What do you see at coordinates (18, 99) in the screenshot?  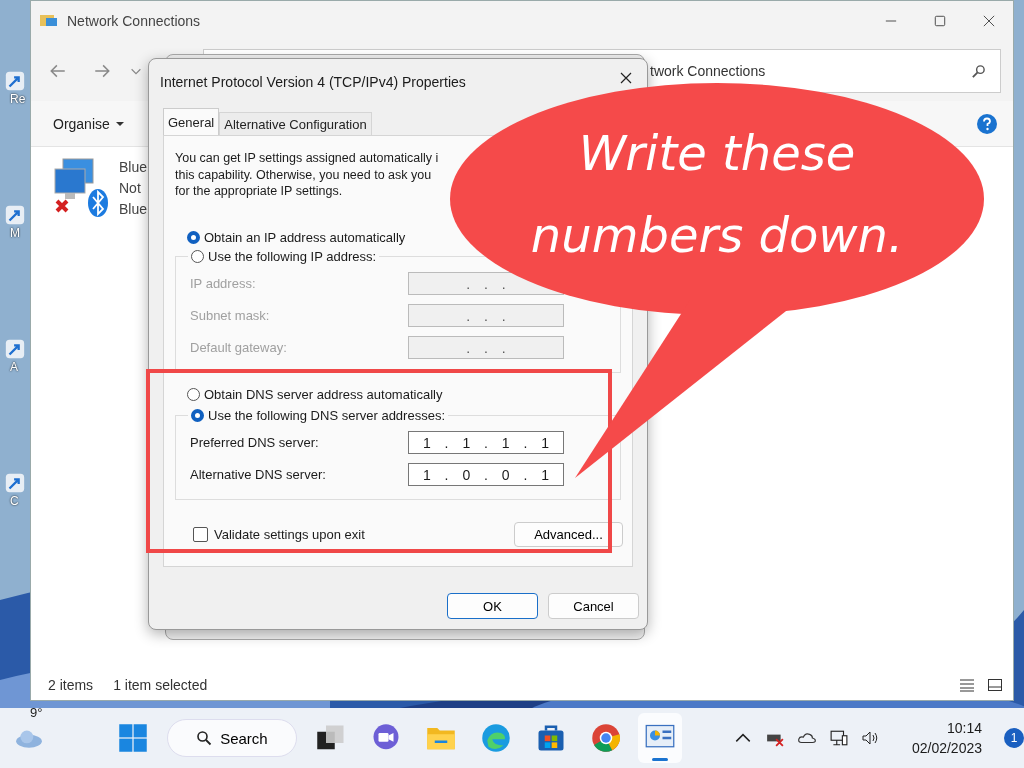 I see `desktop-icon-label: Re` at bounding box center [18, 99].